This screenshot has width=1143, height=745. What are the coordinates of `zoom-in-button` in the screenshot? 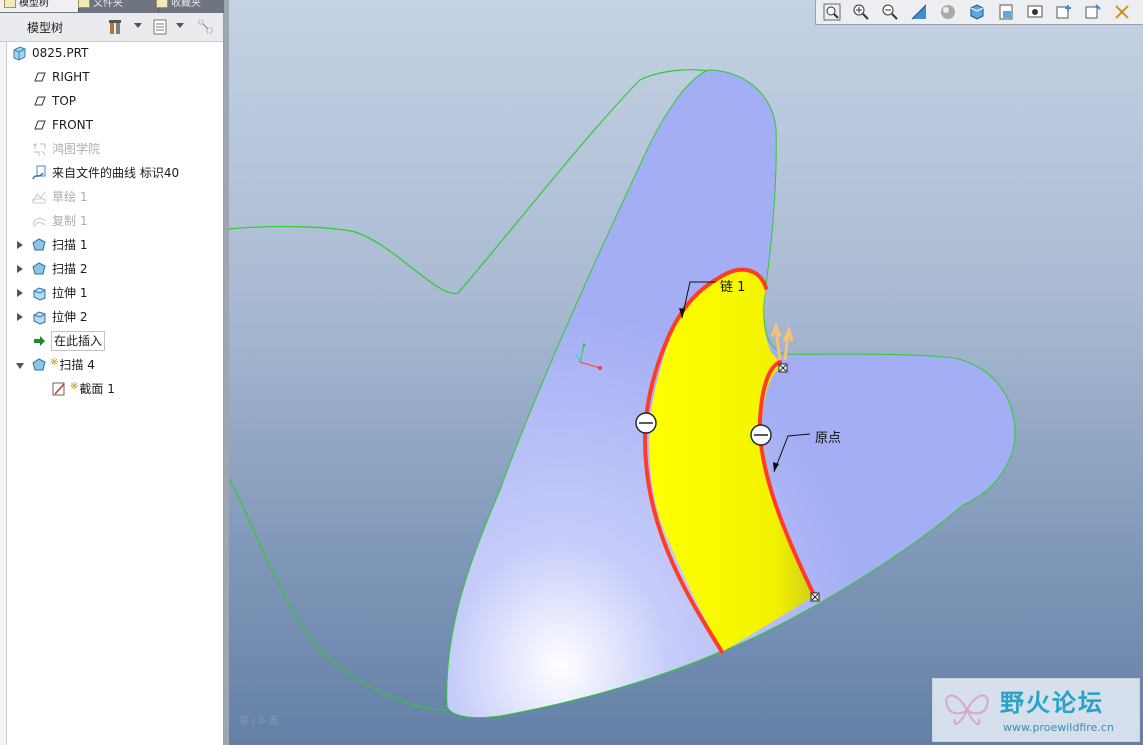 It's located at (861, 12).